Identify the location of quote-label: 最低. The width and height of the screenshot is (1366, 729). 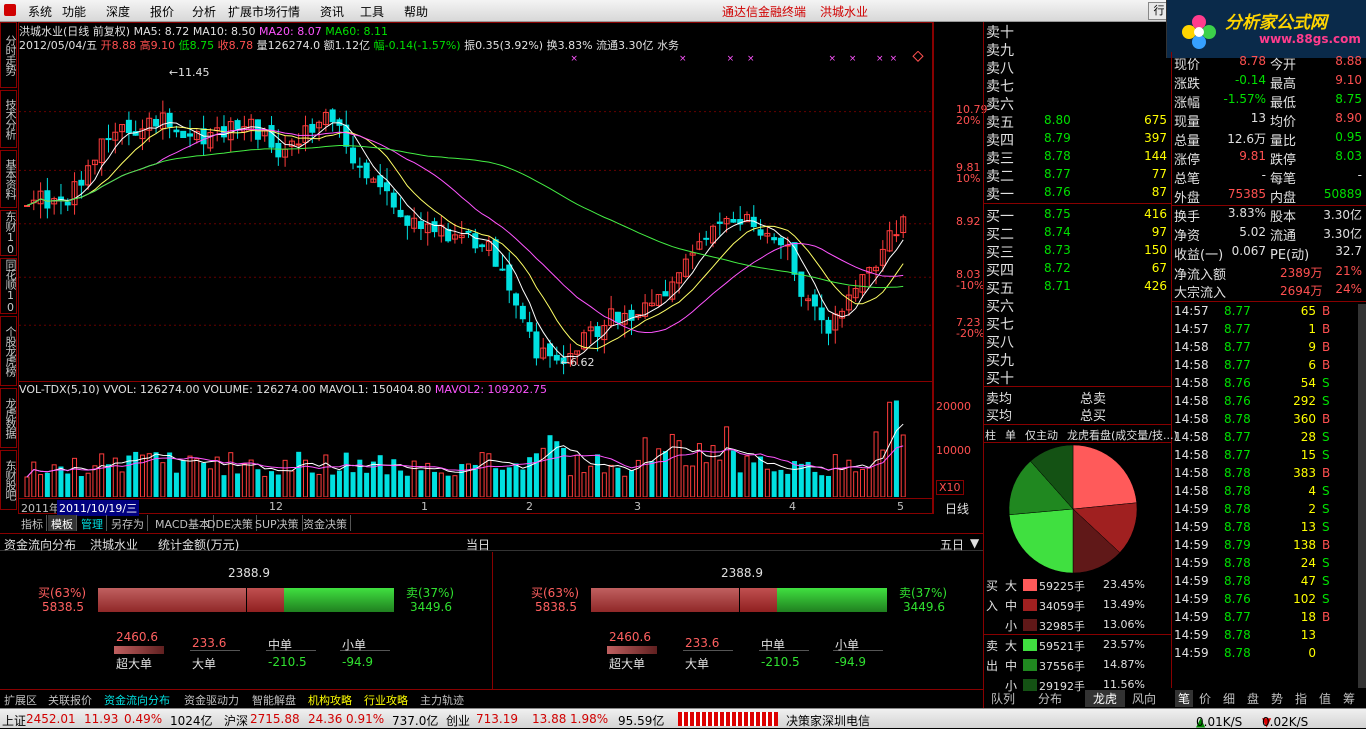
(1283, 103).